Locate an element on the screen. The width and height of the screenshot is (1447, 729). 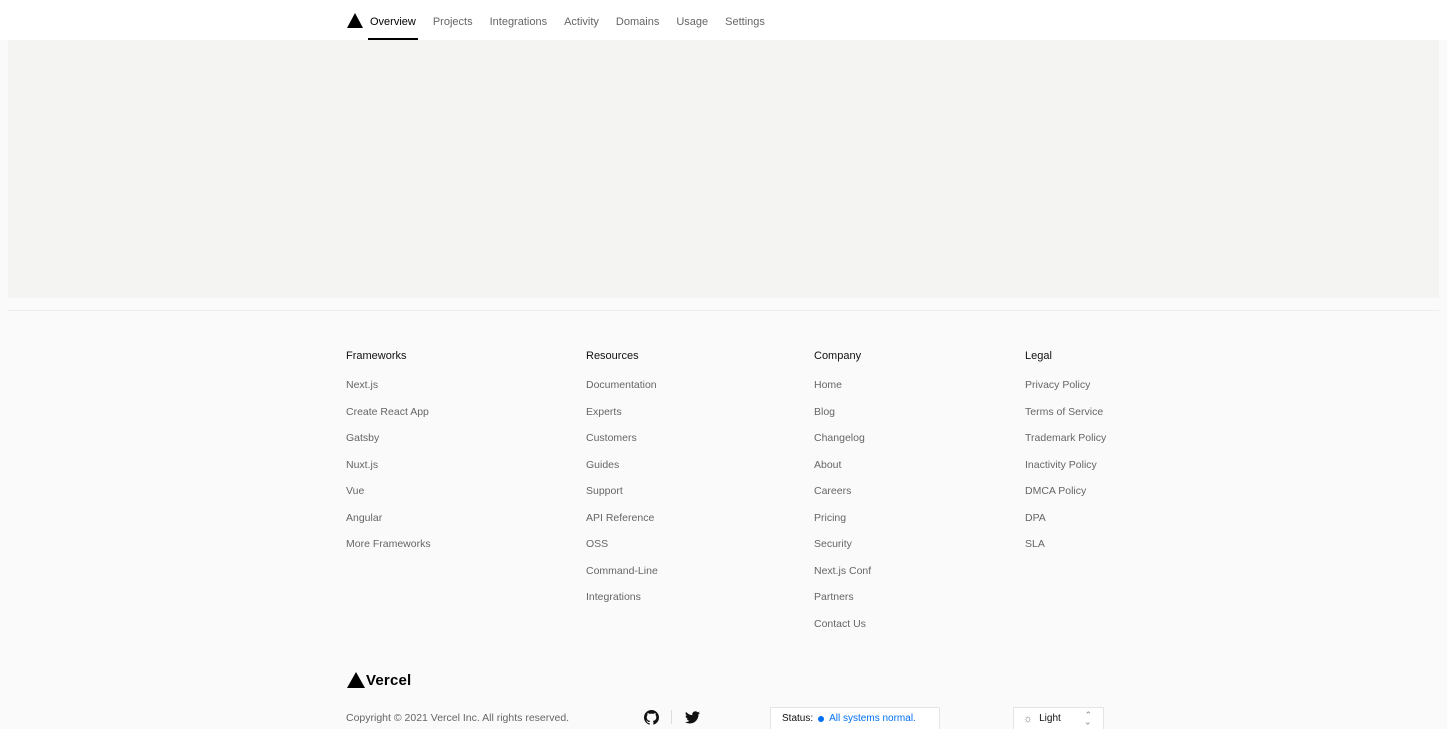
footer-link-more-frameworks: More Frameworks is located at coordinates (388, 544).